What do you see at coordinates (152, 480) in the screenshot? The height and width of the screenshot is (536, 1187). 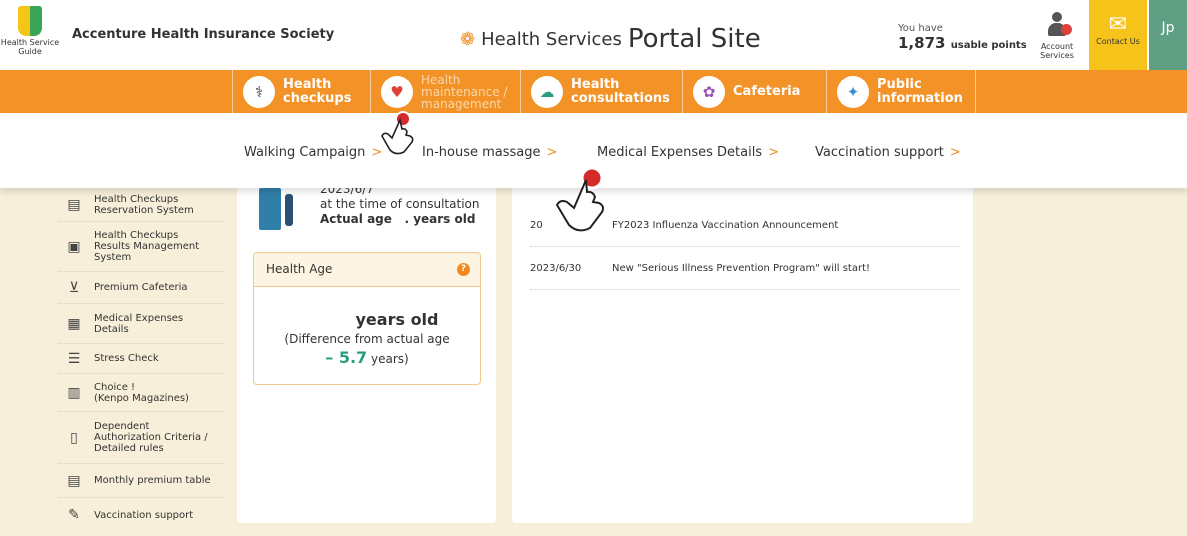 I see `sidebar-item-label: Monthly premium table` at bounding box center [152, 480].